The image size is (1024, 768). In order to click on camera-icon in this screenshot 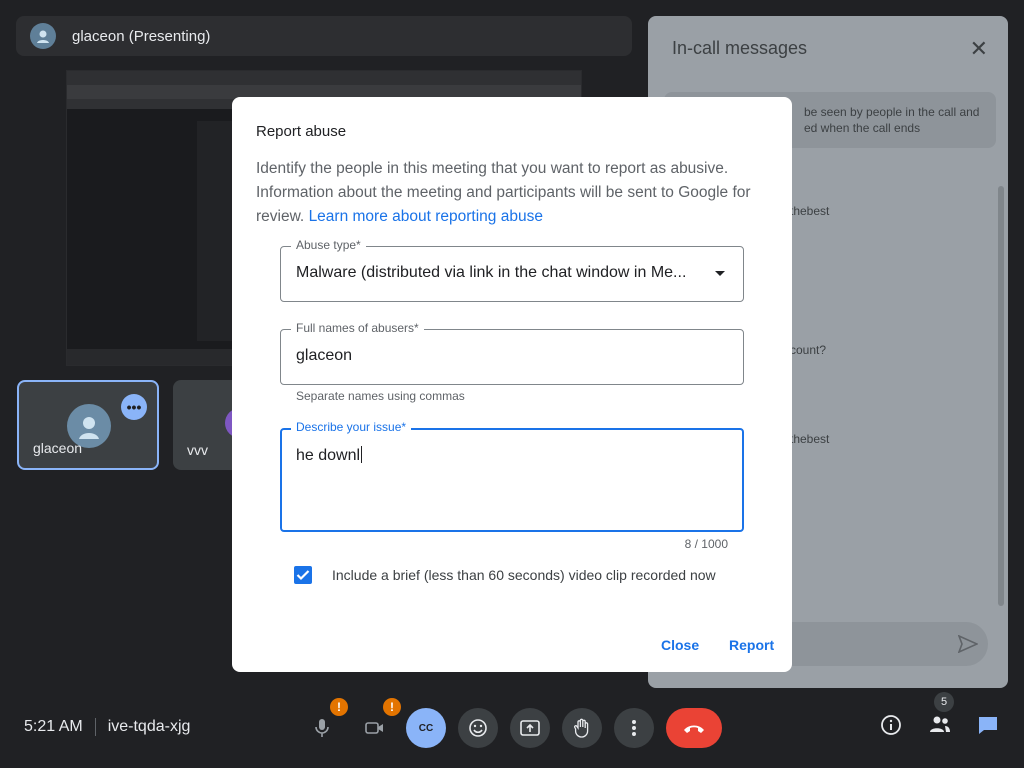, I will do `click(374, 728)`.